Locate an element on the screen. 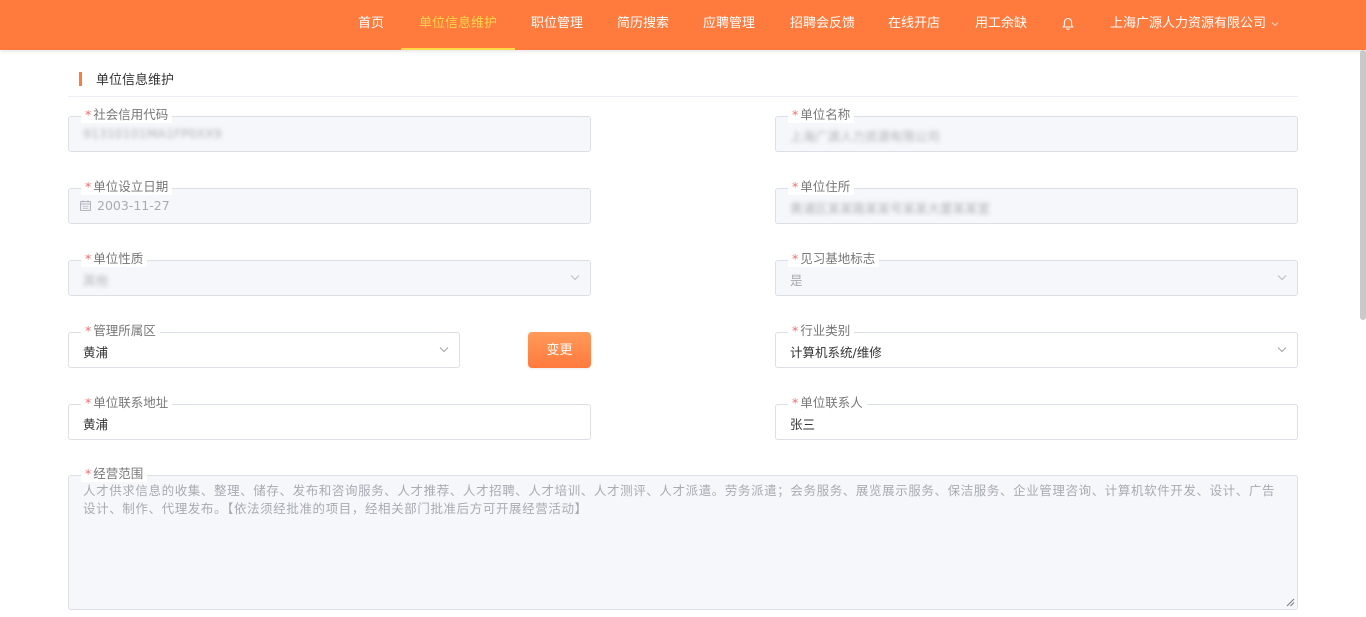 The image size is (1366, 617). bell-icon is located at coordinates (1068, 24).